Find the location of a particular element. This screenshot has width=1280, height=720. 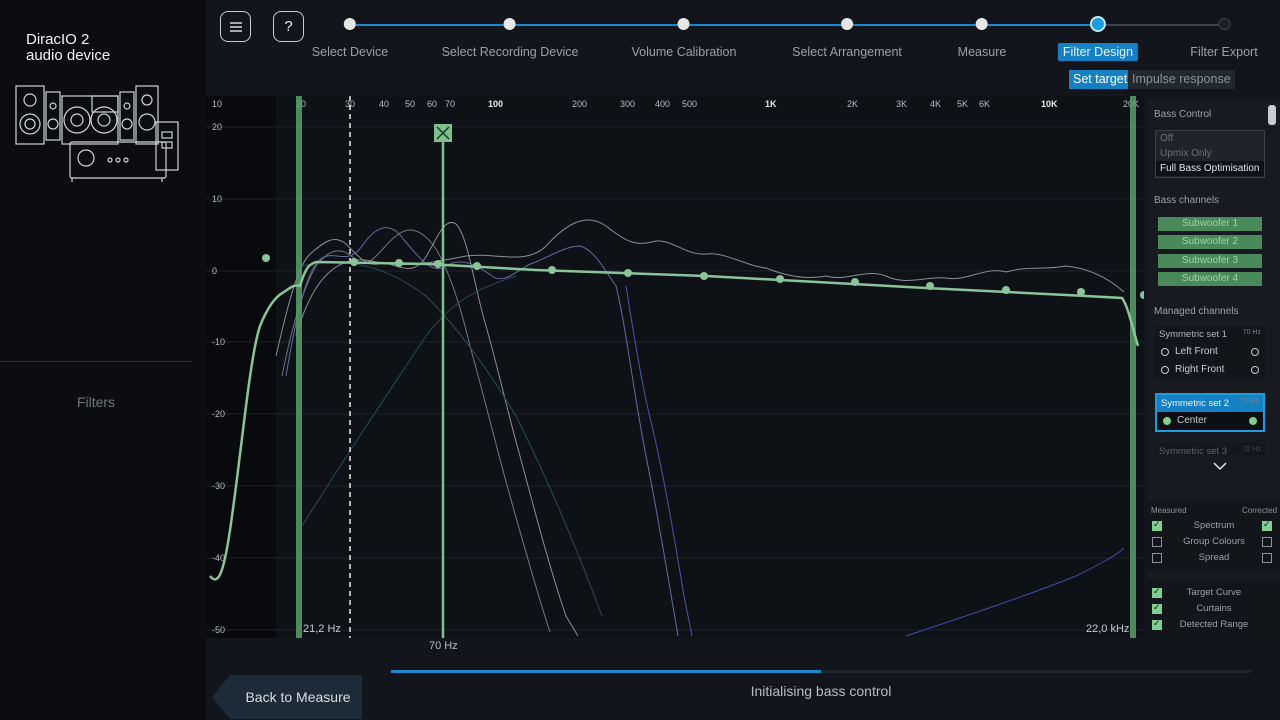

target-curve-label: Target Curve is located at coordinates (1214, 592).